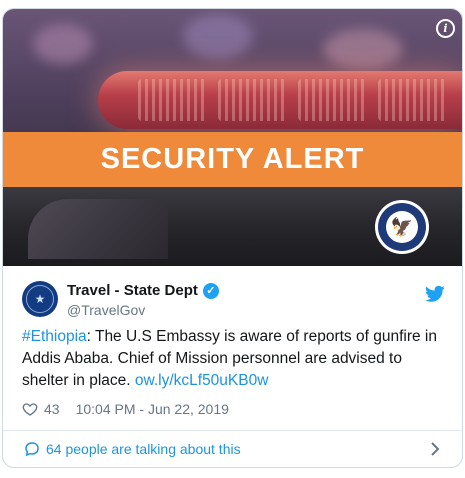 This screenshot has height=478, width=465. Describe the element at coordinates (98, 229) in the screenshot. I see `car-window` at that location.